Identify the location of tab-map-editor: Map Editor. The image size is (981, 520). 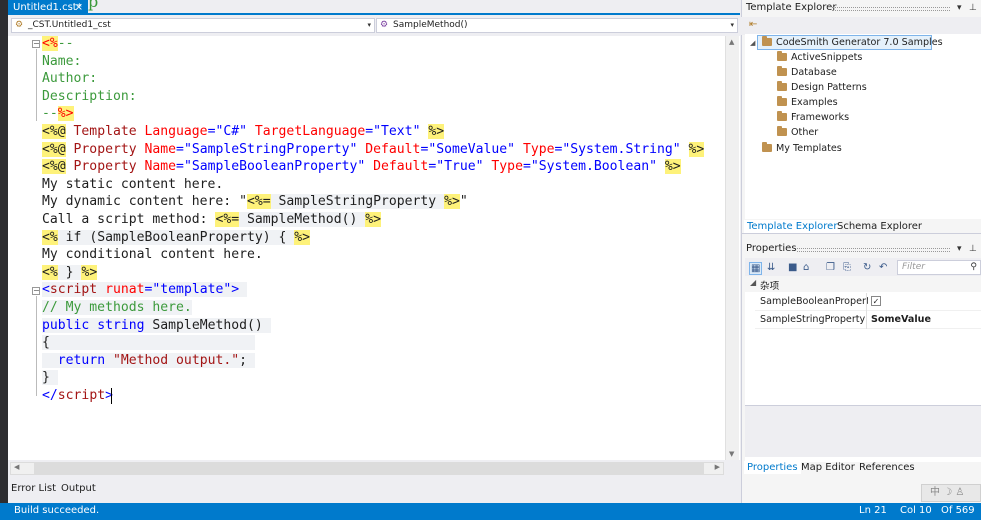
(828, 467).